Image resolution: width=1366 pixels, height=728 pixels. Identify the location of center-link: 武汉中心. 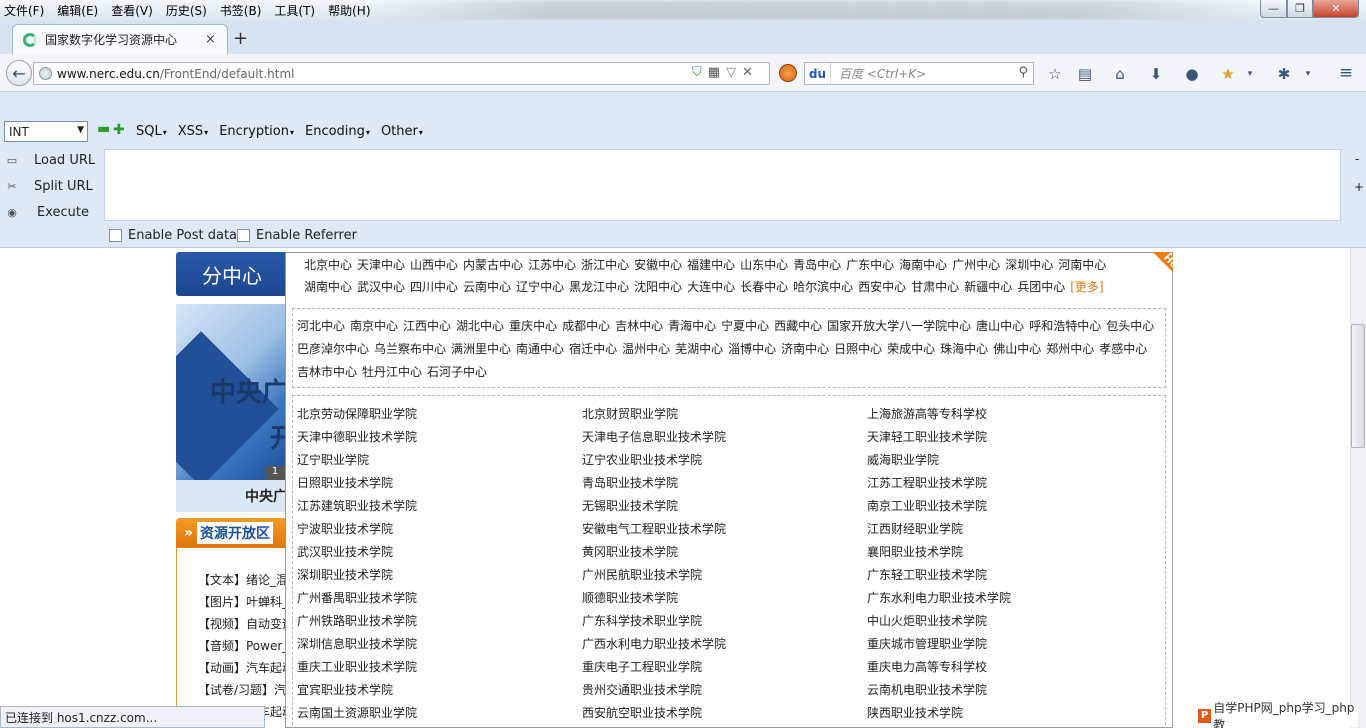
(381, 287).